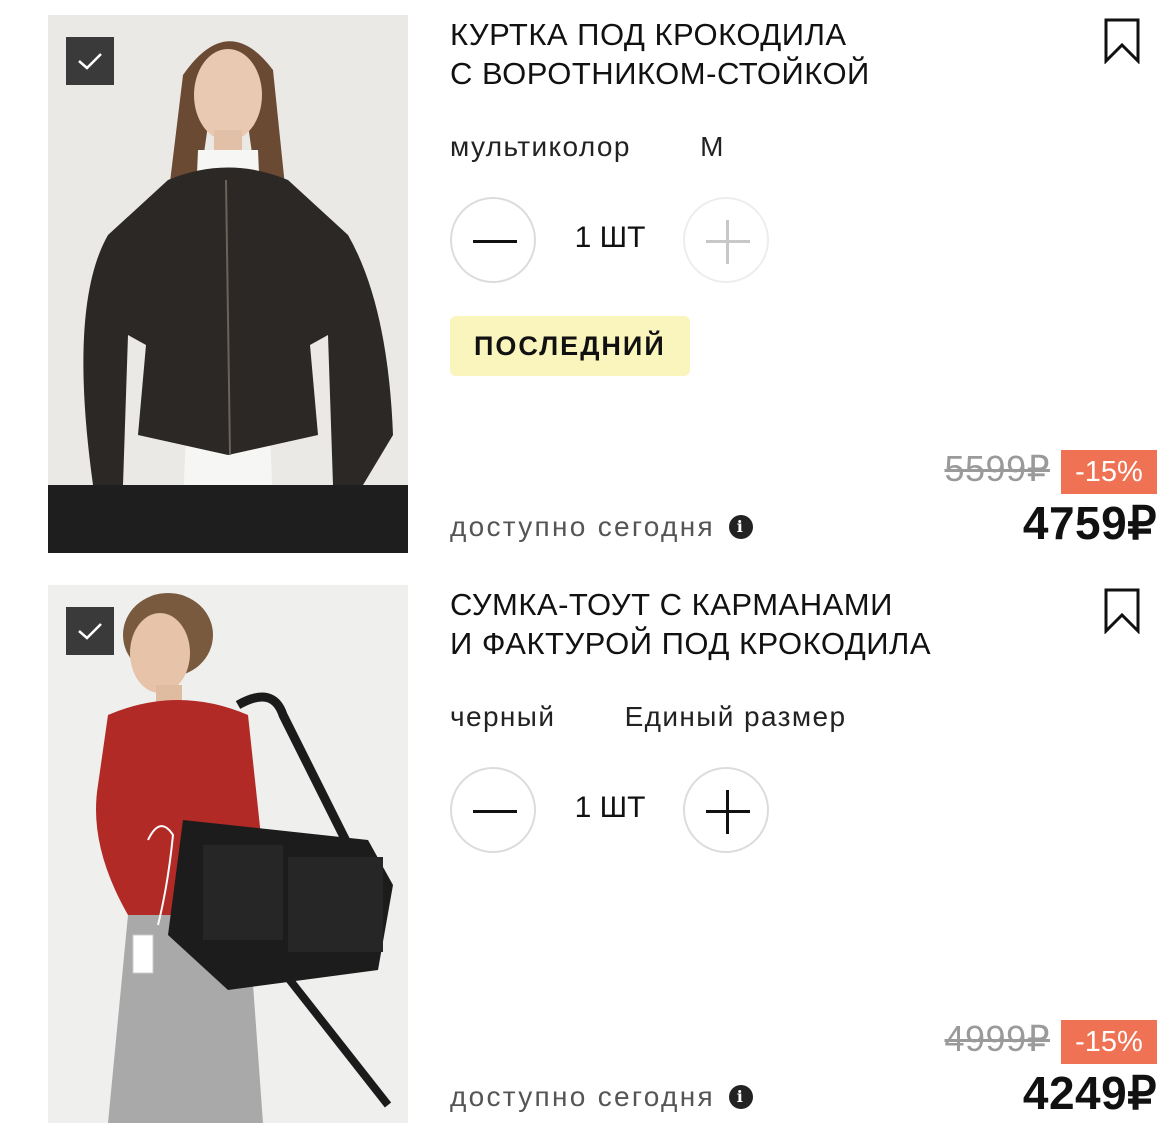 Image resolution: width=1175 pixels, height=1140 pixels. Describe the element at coordinates (712, 146) in the screenshot. I see `size-value: M` at that location.